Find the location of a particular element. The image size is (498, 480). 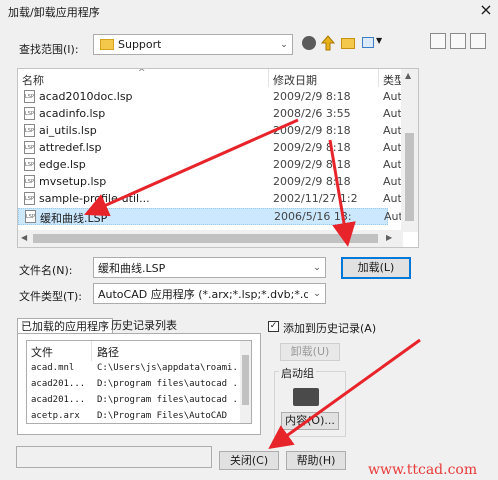

horizontal-scrollbar: ◀ ▶ is located at coordinates (210, 238).